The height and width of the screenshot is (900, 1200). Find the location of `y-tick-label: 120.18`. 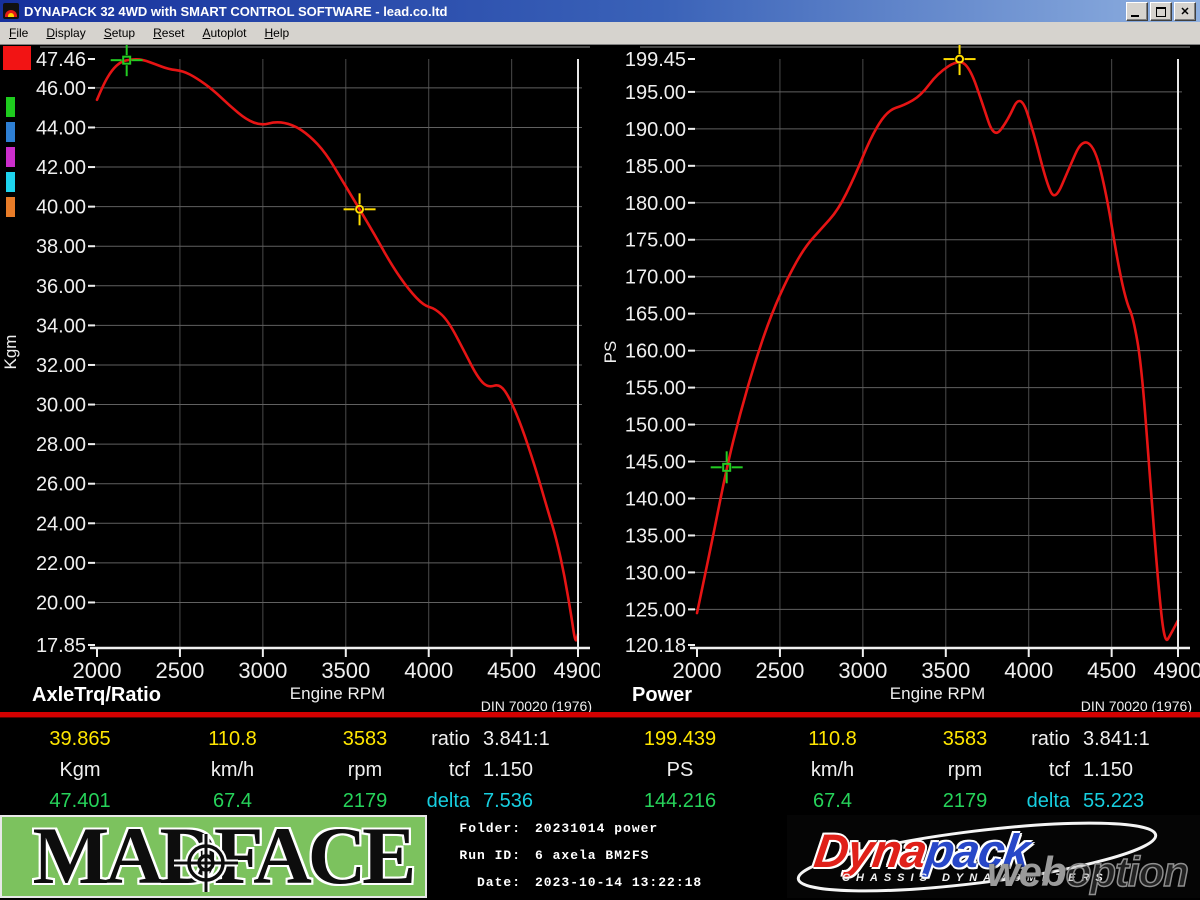

y-tick-label: 120.18 is located at coordinates (655, 646).